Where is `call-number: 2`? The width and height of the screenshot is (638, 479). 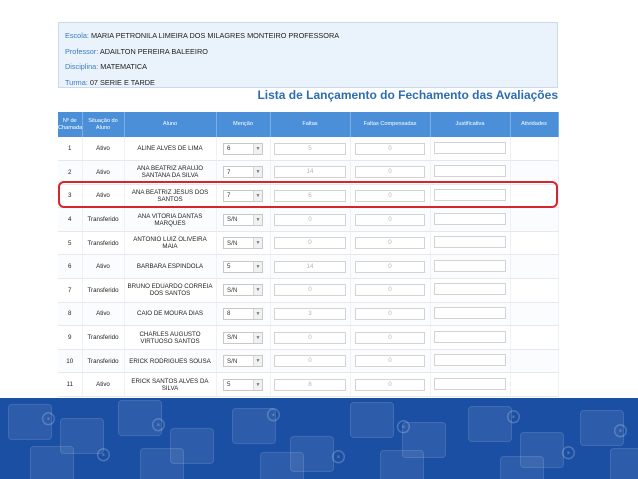
call-number: 2 is located at coordinates (70, 172).